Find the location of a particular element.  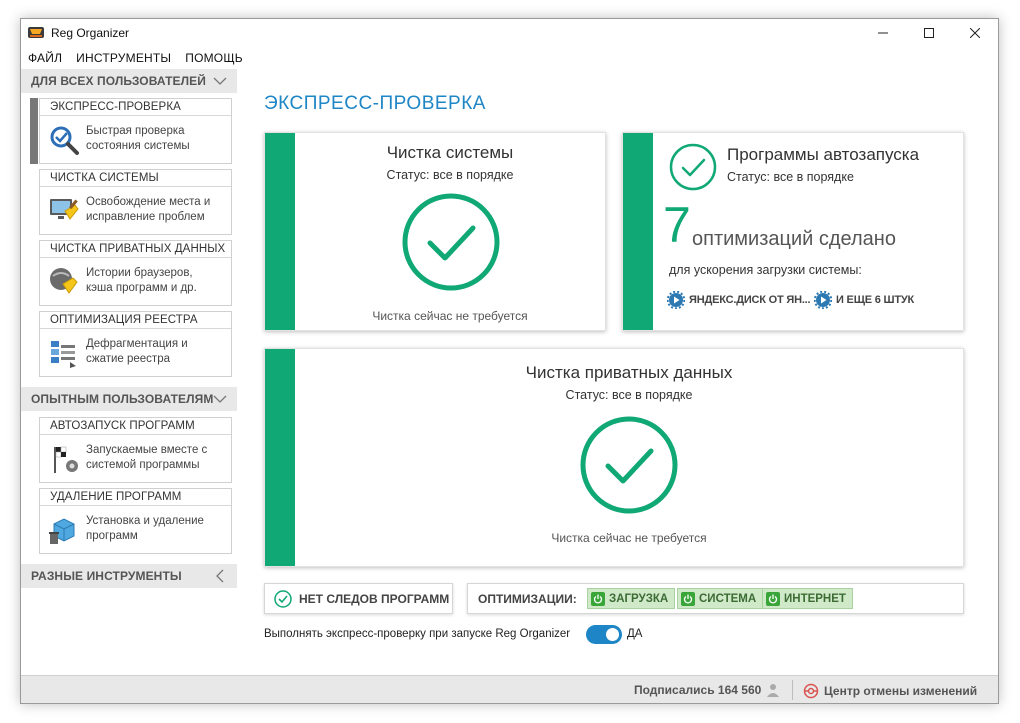

maximize-button is located at coordinates (929, 33).